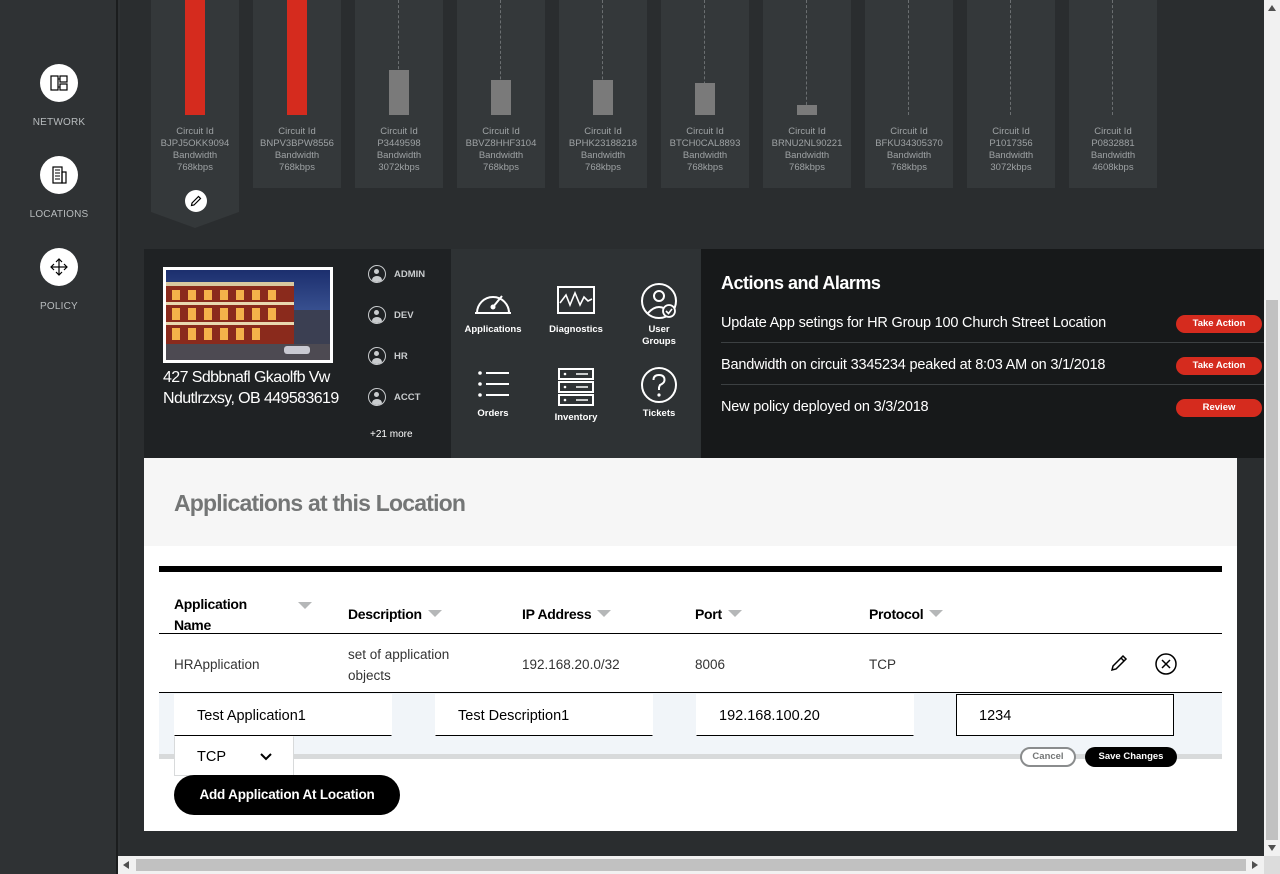 The image size is (1280, 874). What do you see at coordinates (391, 434) in the screenshot?
I see `more-groups-link: +21 more` at bounding box center [391, 434].